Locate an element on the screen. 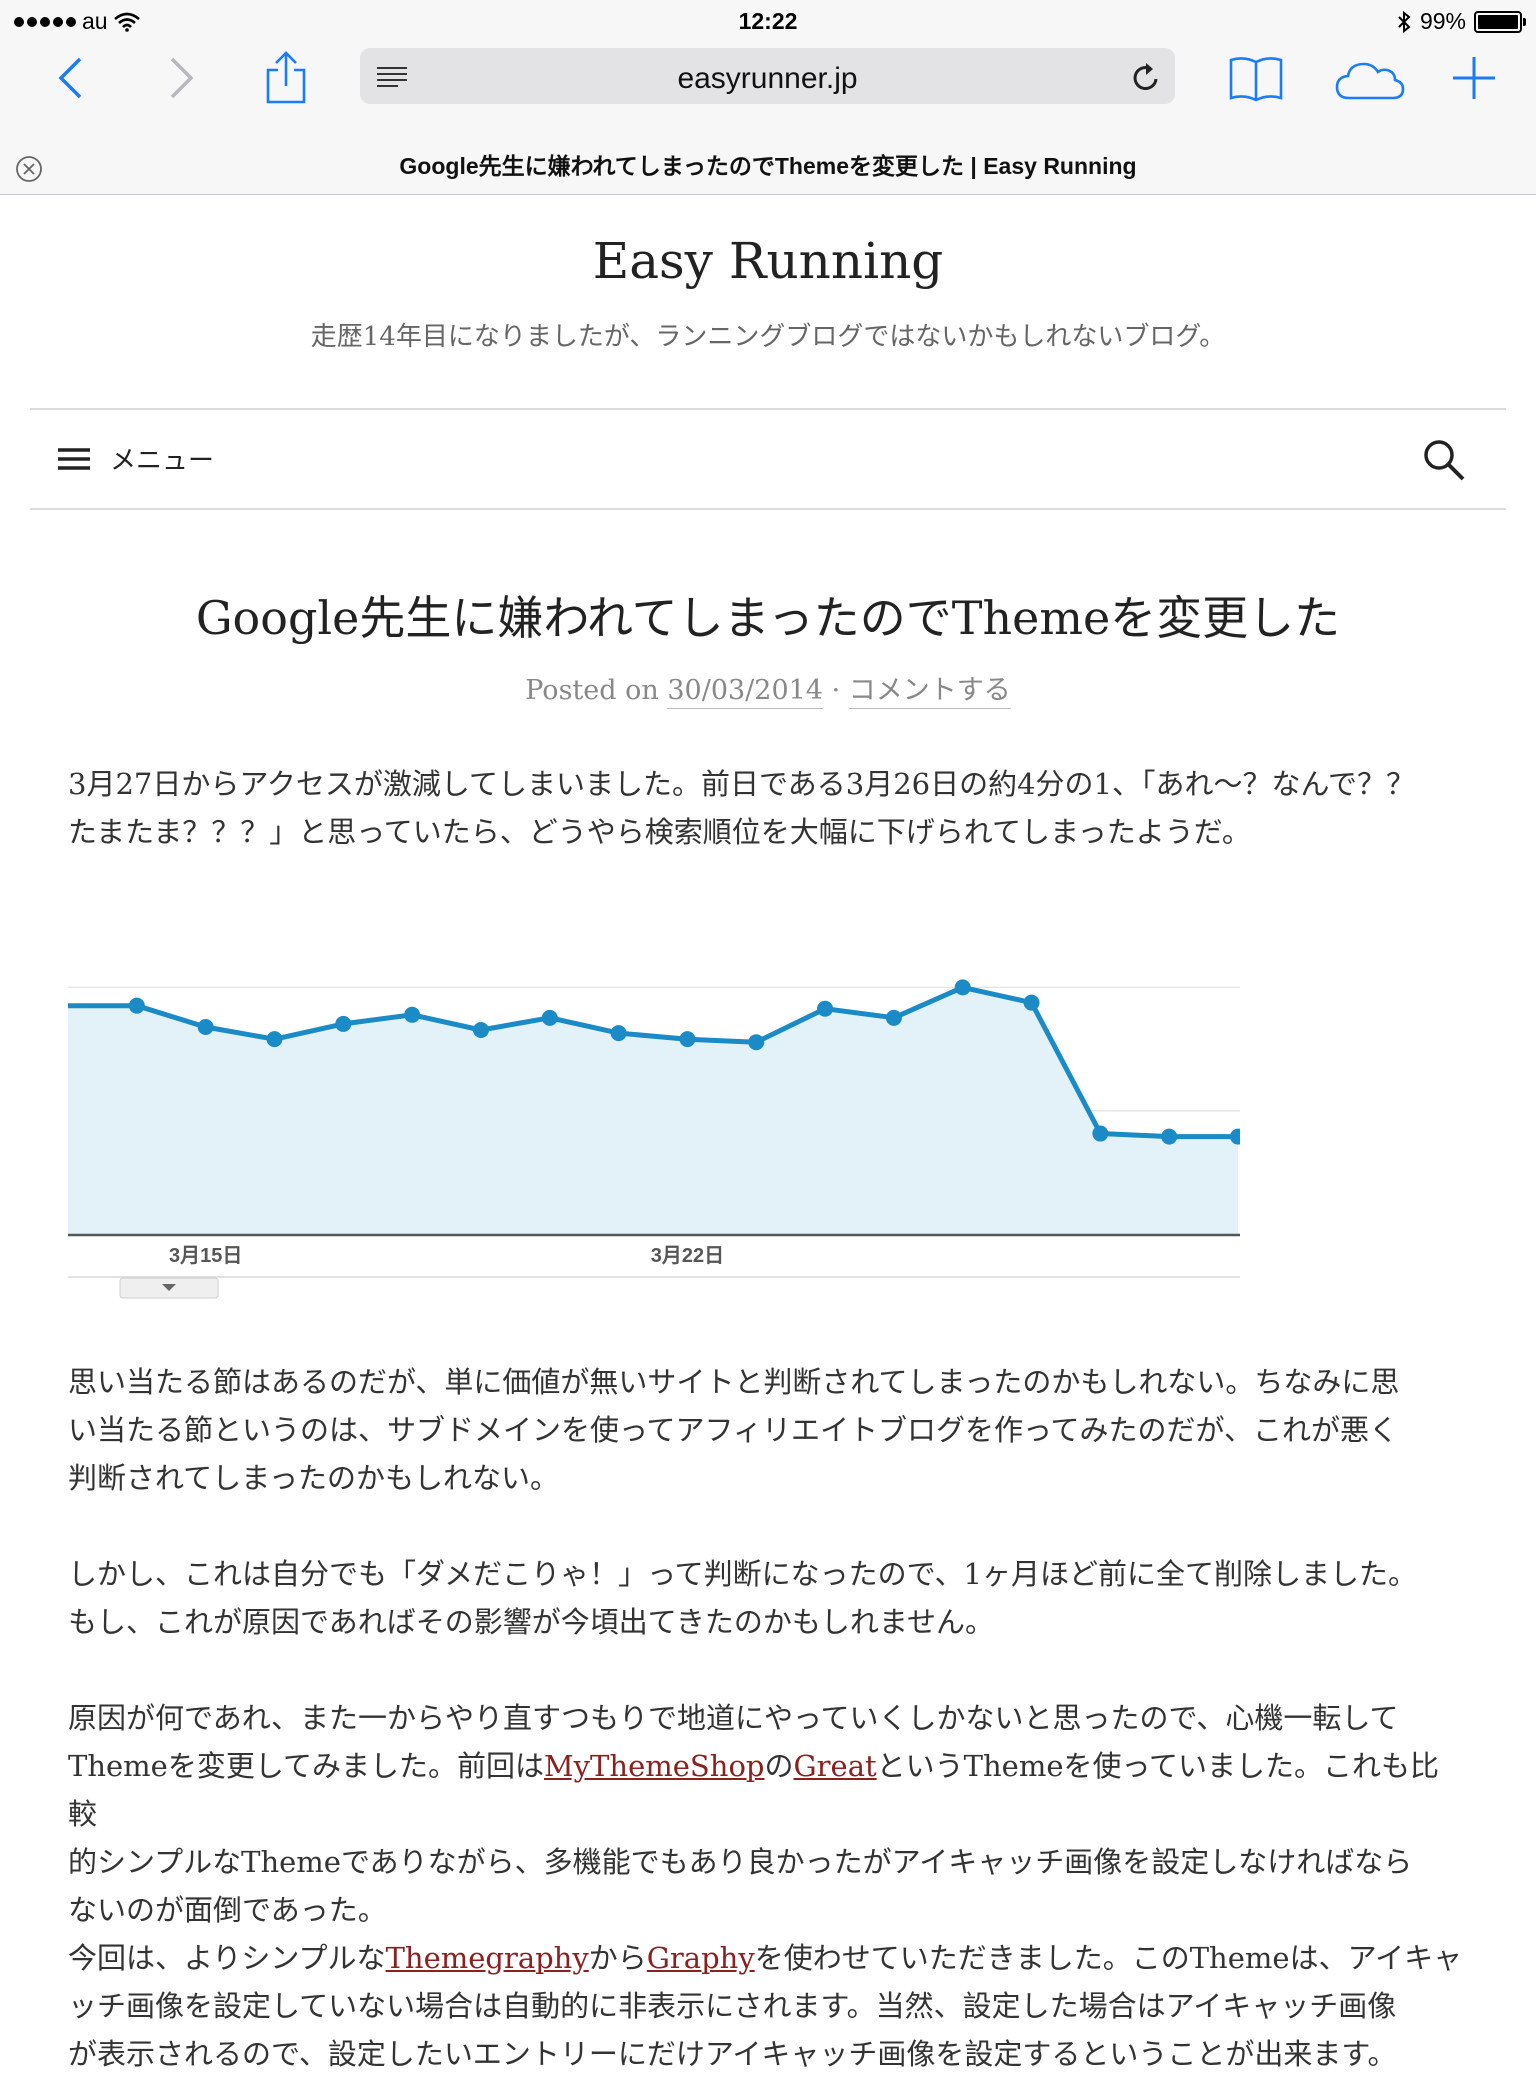  site-title: Easy Running is located at coordinates (768, 261).